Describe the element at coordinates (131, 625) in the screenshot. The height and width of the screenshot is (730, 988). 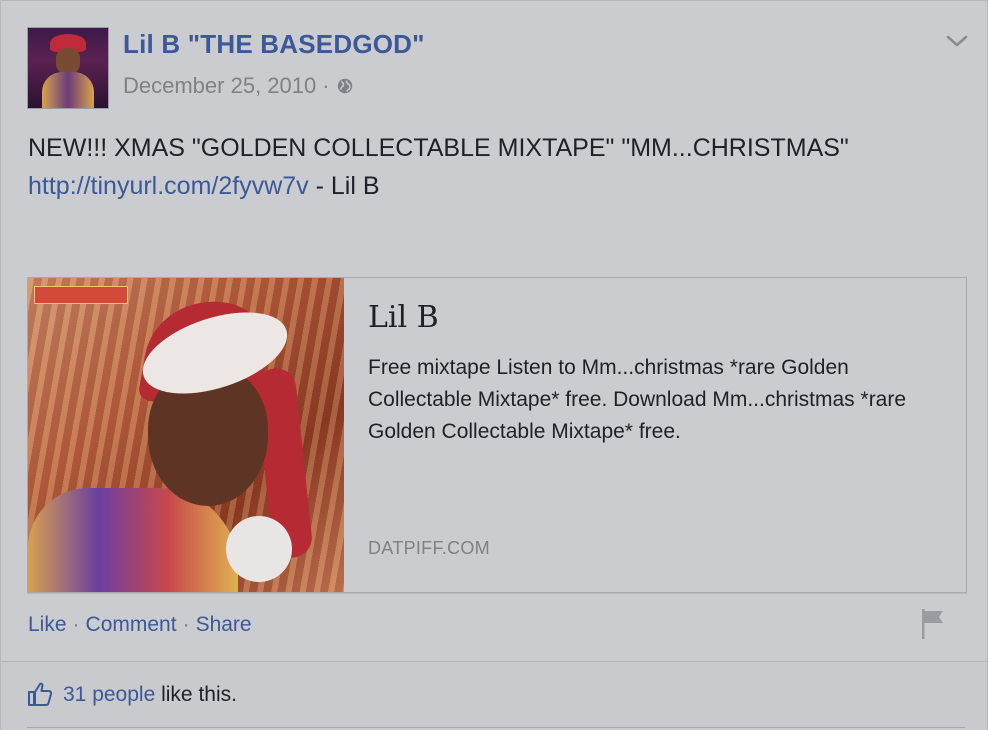
I see `comment-button: Comment` at that location.